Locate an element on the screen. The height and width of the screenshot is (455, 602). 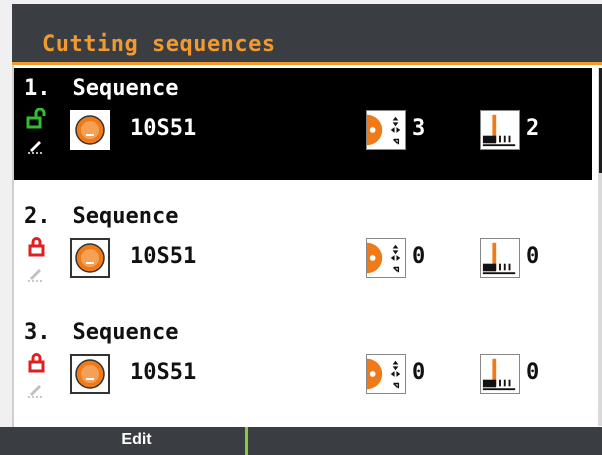
position-count: 3 is located at coordinates (419, 128).